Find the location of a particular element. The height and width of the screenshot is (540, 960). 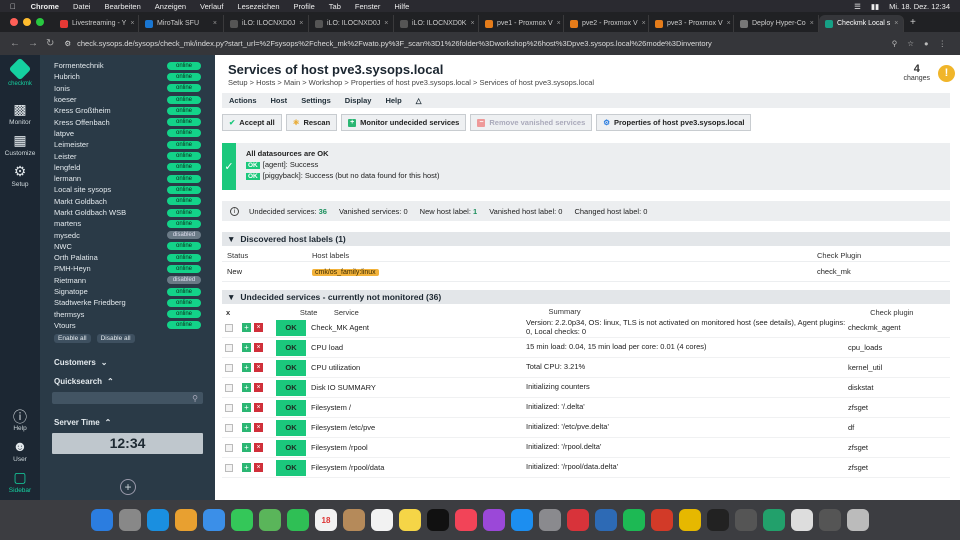

profile-avatar: ● is located at coordinates (926, 43).